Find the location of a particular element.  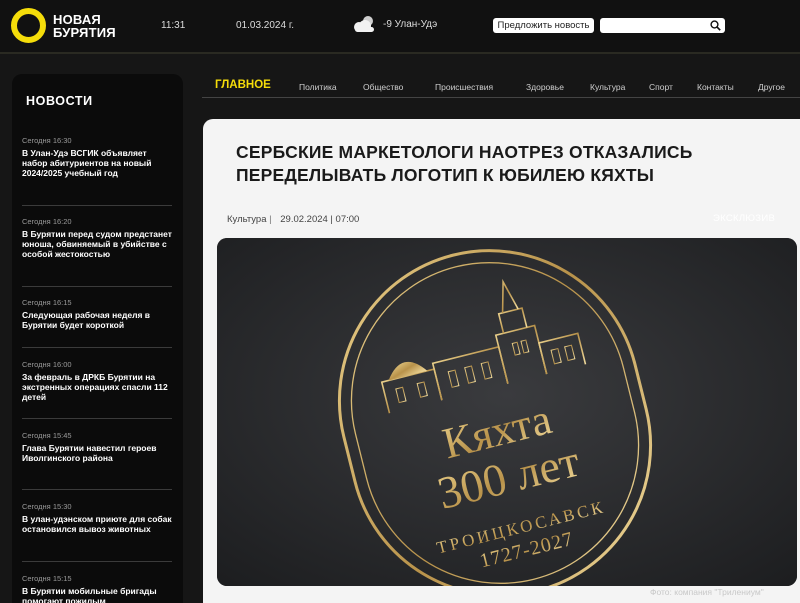

news-time: Сегодня 15:30 is located at coordinates (47, 506).